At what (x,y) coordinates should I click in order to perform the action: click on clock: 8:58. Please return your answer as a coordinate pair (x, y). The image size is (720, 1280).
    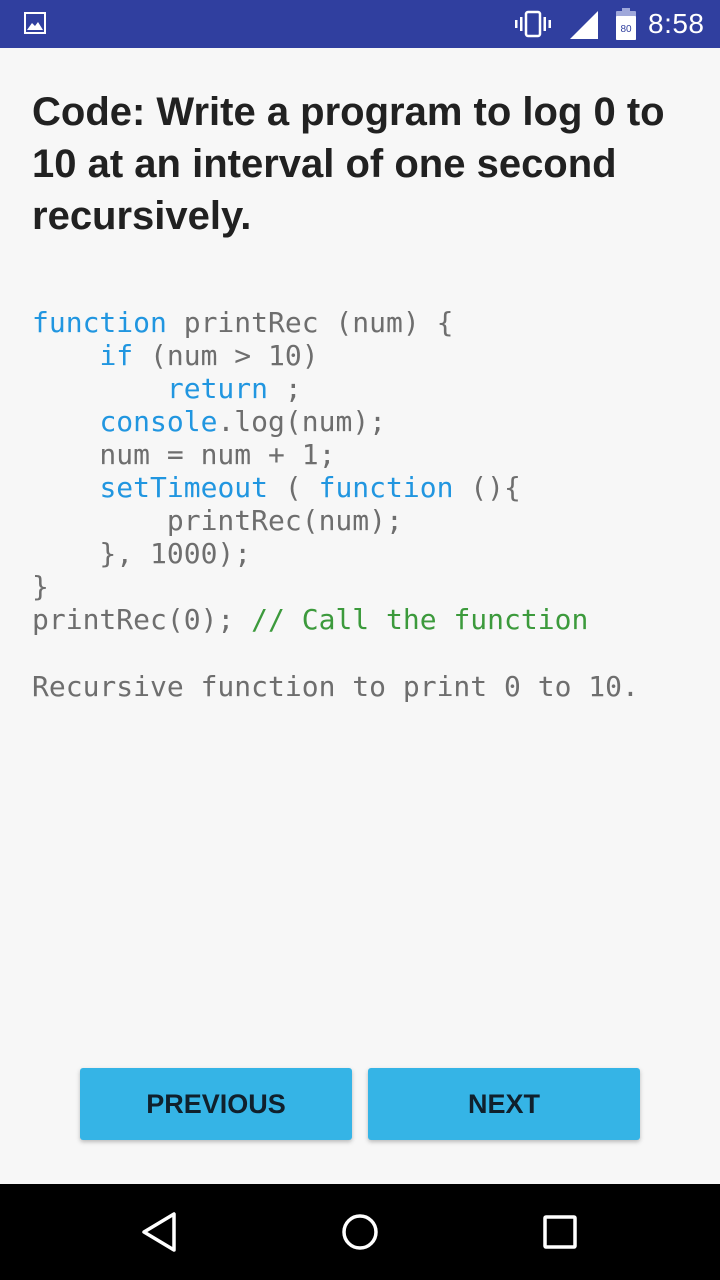
    Looking at the image, I should click on (676, 23).